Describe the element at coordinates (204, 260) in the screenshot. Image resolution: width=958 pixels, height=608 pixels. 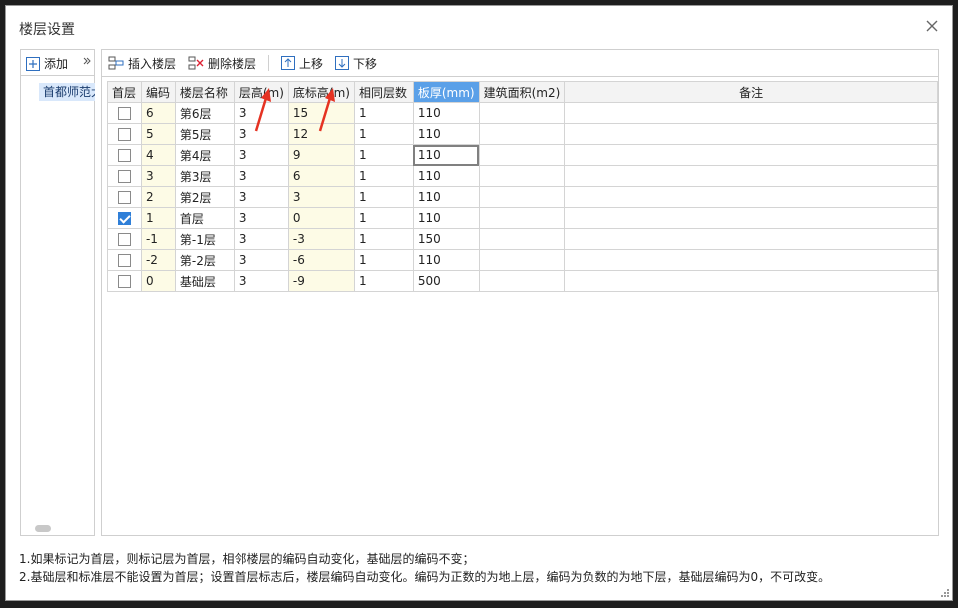
I see `cell-floor-name: 第-2层` at that location.